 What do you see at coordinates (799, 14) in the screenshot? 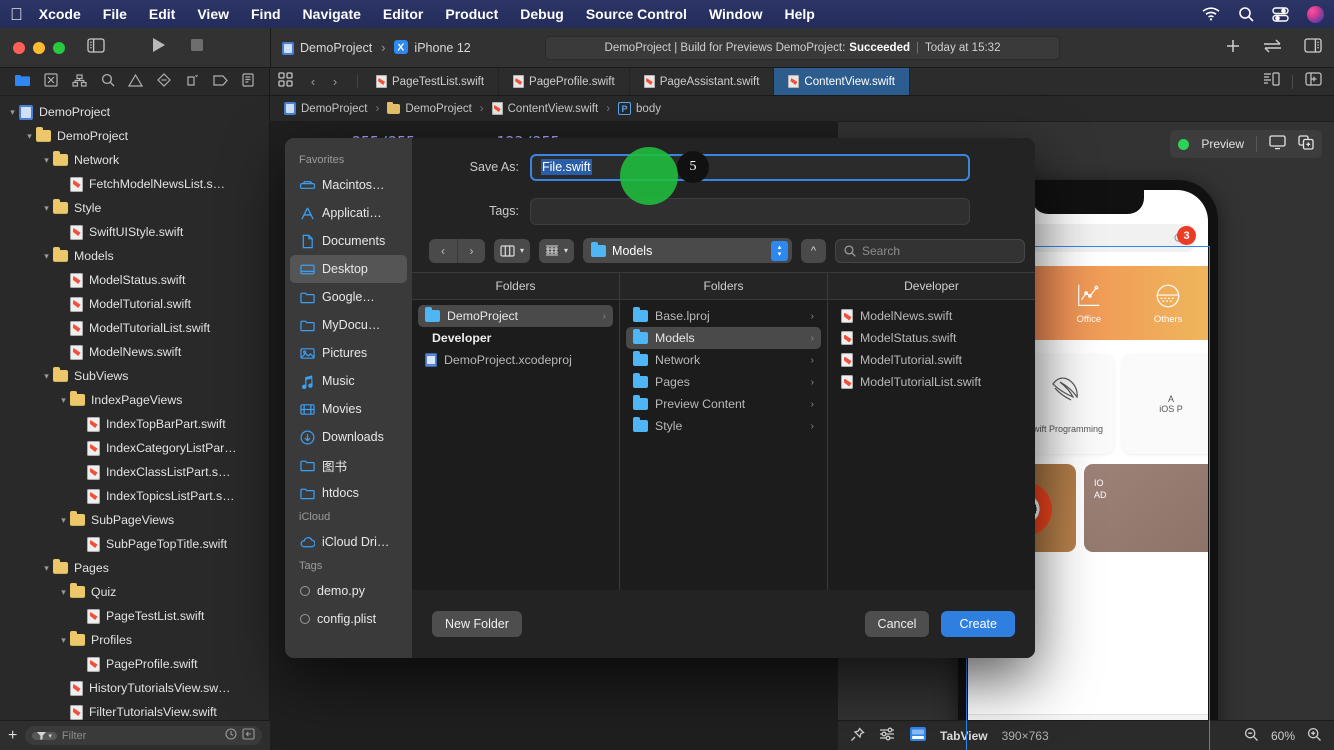
I see `menu-item-help: Help` at bounding box center [799, 14].